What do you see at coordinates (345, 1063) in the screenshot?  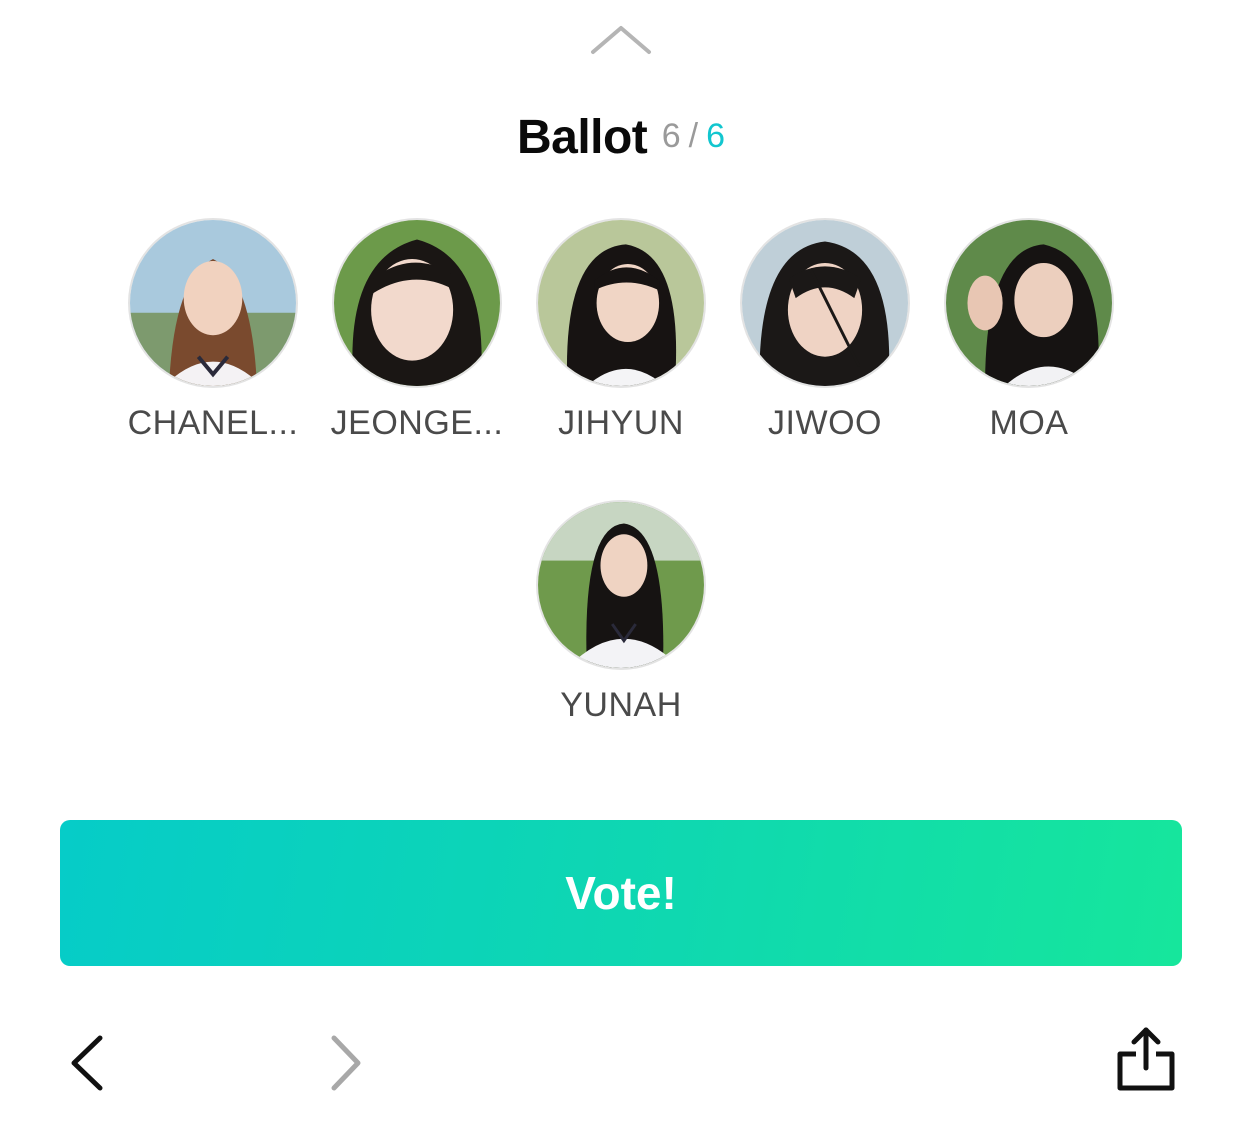 I see `chevron-right-icon` at bounding box center [345, 1063].